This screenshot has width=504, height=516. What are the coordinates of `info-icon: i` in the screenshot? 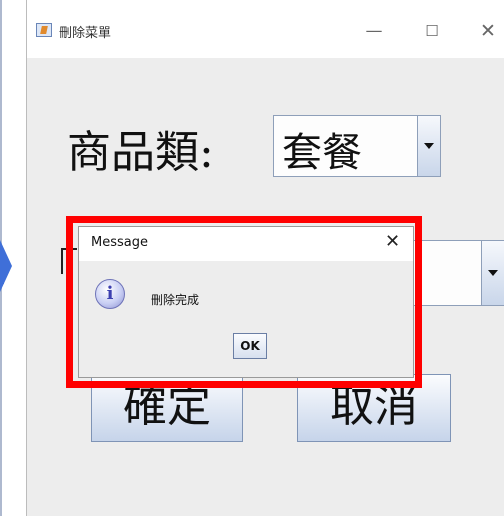 It's located at (110, 294).